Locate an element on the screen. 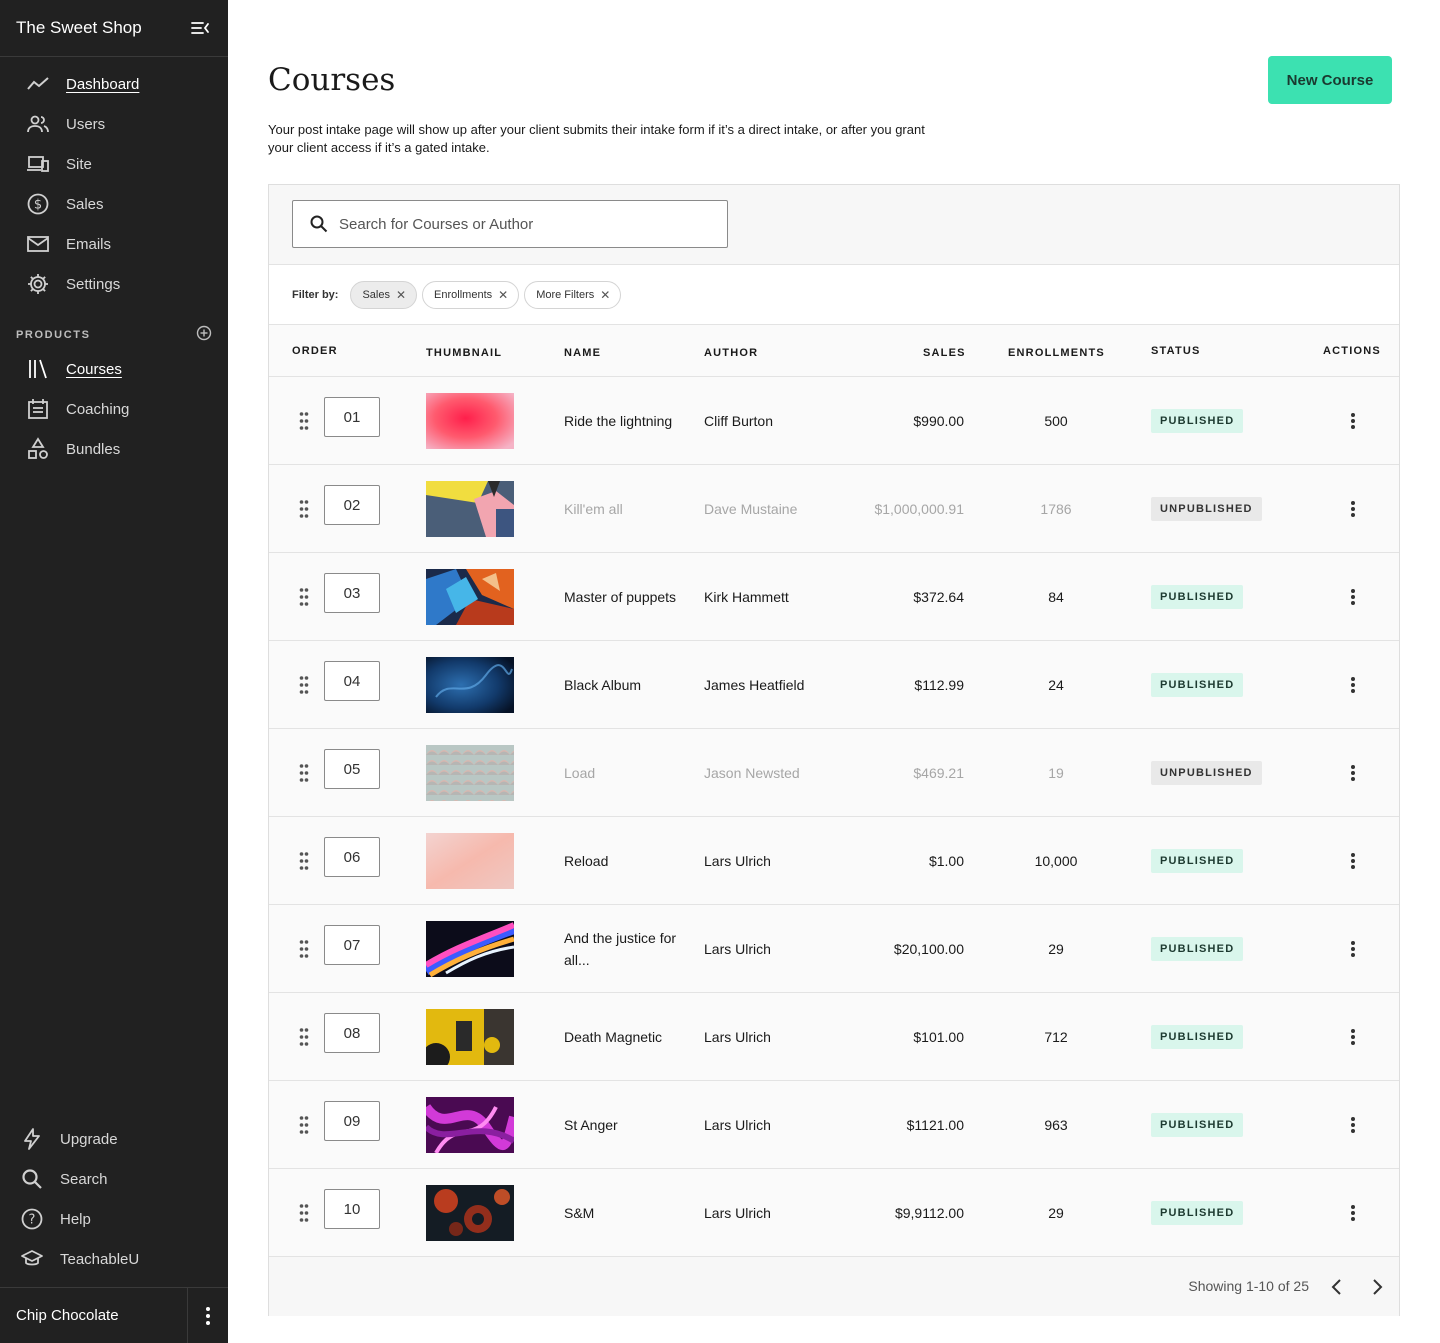 Image resolution: width=1440 pixels, height=1343 pixels. nav-item-coaching: Coaching is located at coordinates (114, 409).